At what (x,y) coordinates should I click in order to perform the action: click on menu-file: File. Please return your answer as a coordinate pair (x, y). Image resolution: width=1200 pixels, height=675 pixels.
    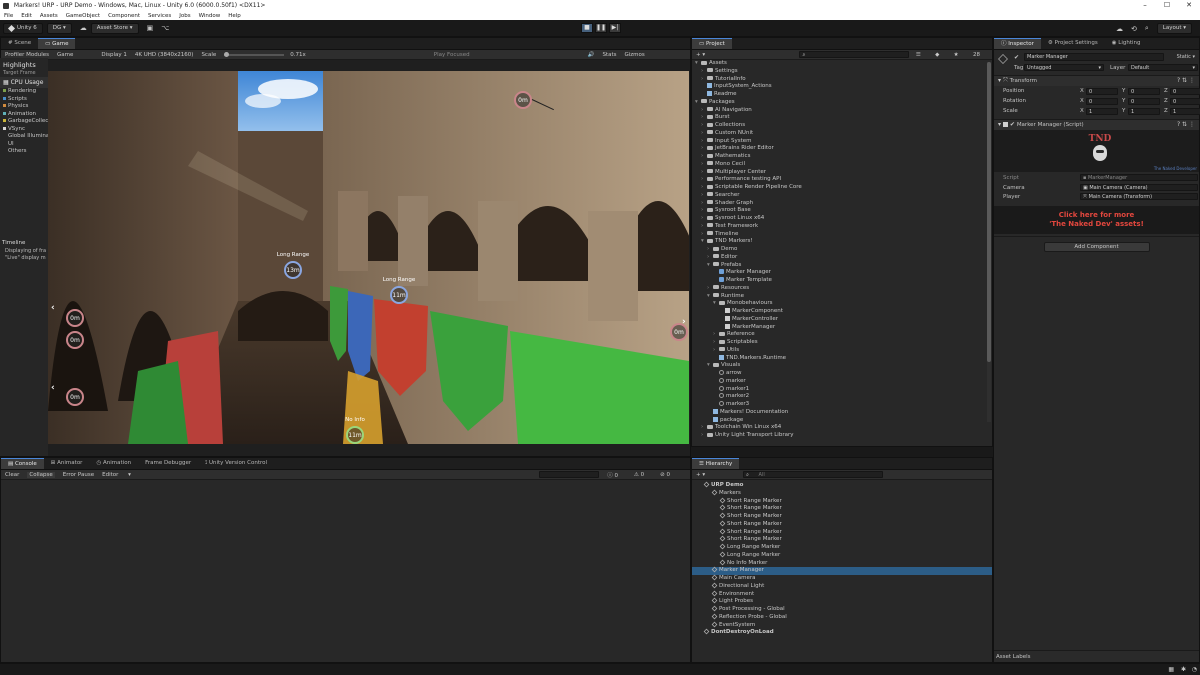
    Looking at the image, I should click on (8, 16).